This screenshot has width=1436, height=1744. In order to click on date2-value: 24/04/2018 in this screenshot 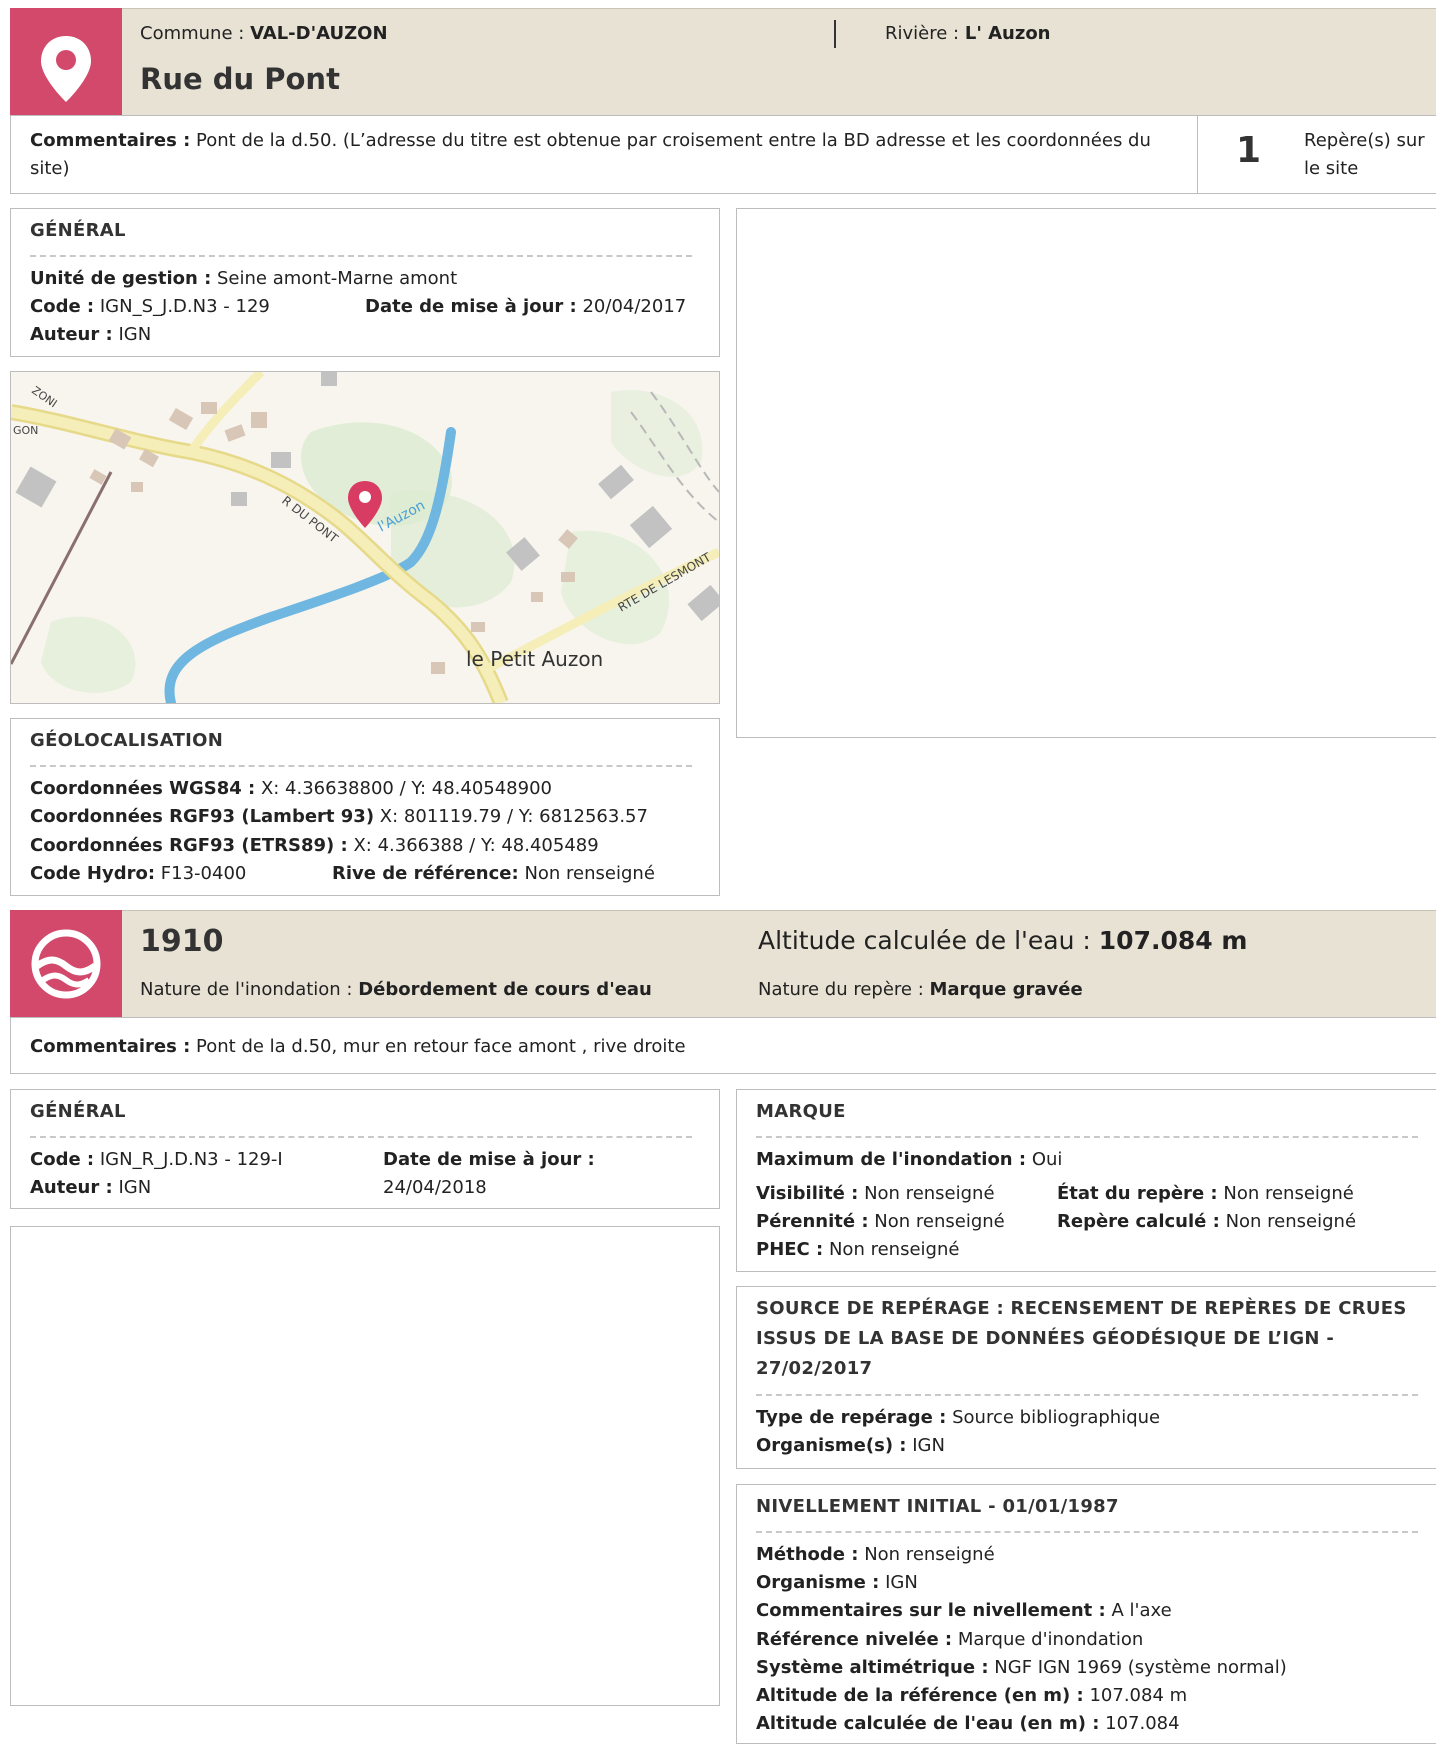, I will do `click(435, 1187)`.